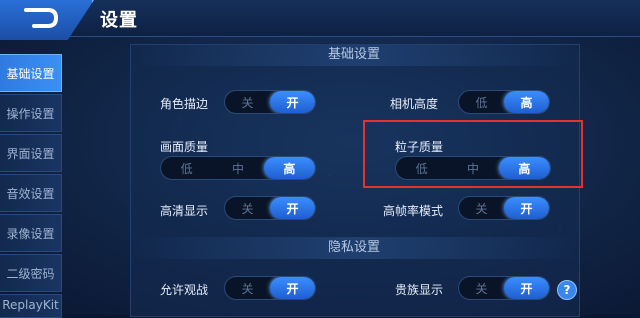 Image resolution: width=640 pixels, height=318 pixels. What do you see at coordinates (354, 55) in the screenshot?
I see `section-basic-title: 基础设置` at bounding box center [354, 55].